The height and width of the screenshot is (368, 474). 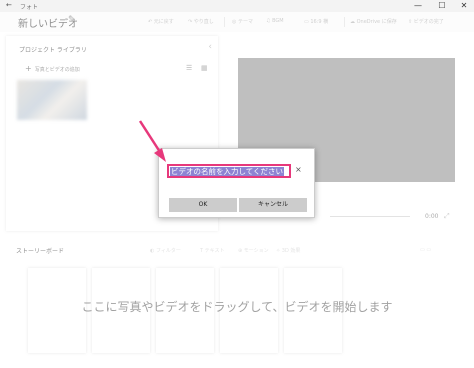 I want to click on annotation-arrow, so click(x=152, y=141).